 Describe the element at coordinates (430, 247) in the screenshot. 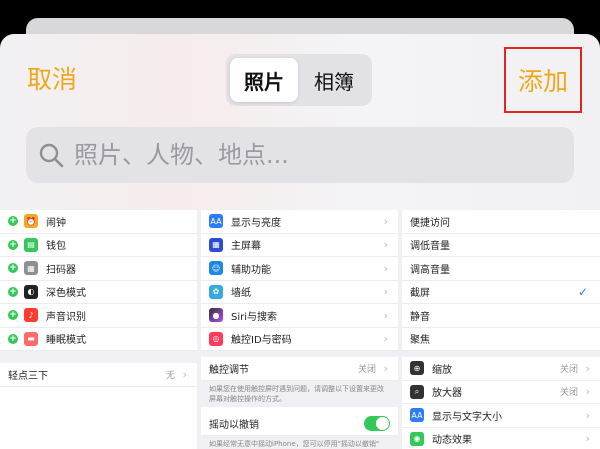

I see `list-item-label: 调低音量` at that location.